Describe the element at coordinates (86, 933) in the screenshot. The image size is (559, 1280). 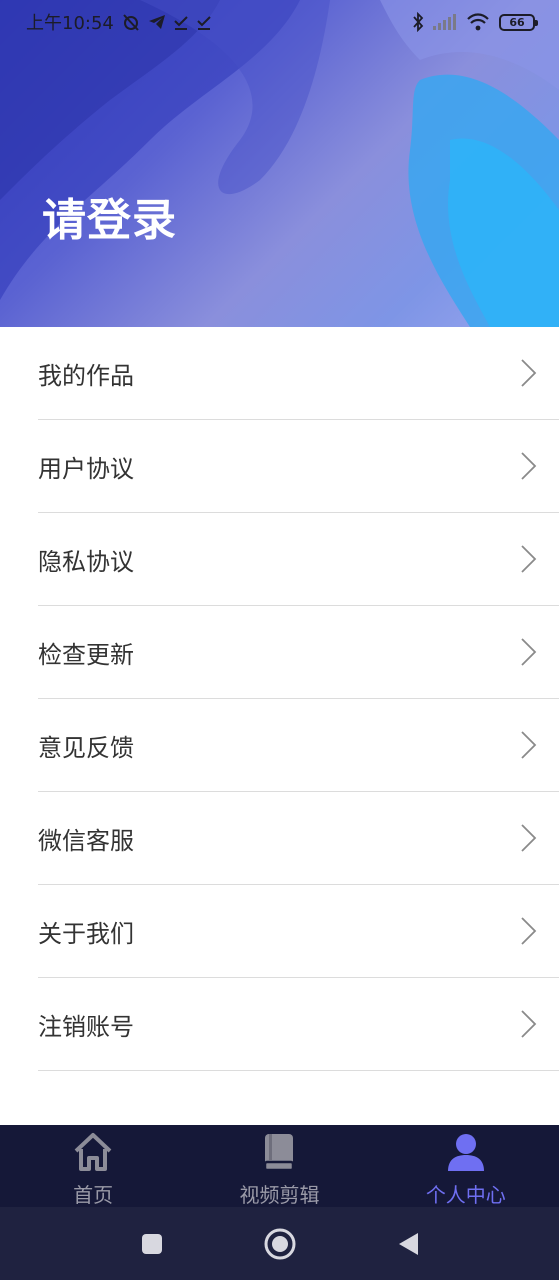
I see `menu-item-label: 关于我们` at that location.